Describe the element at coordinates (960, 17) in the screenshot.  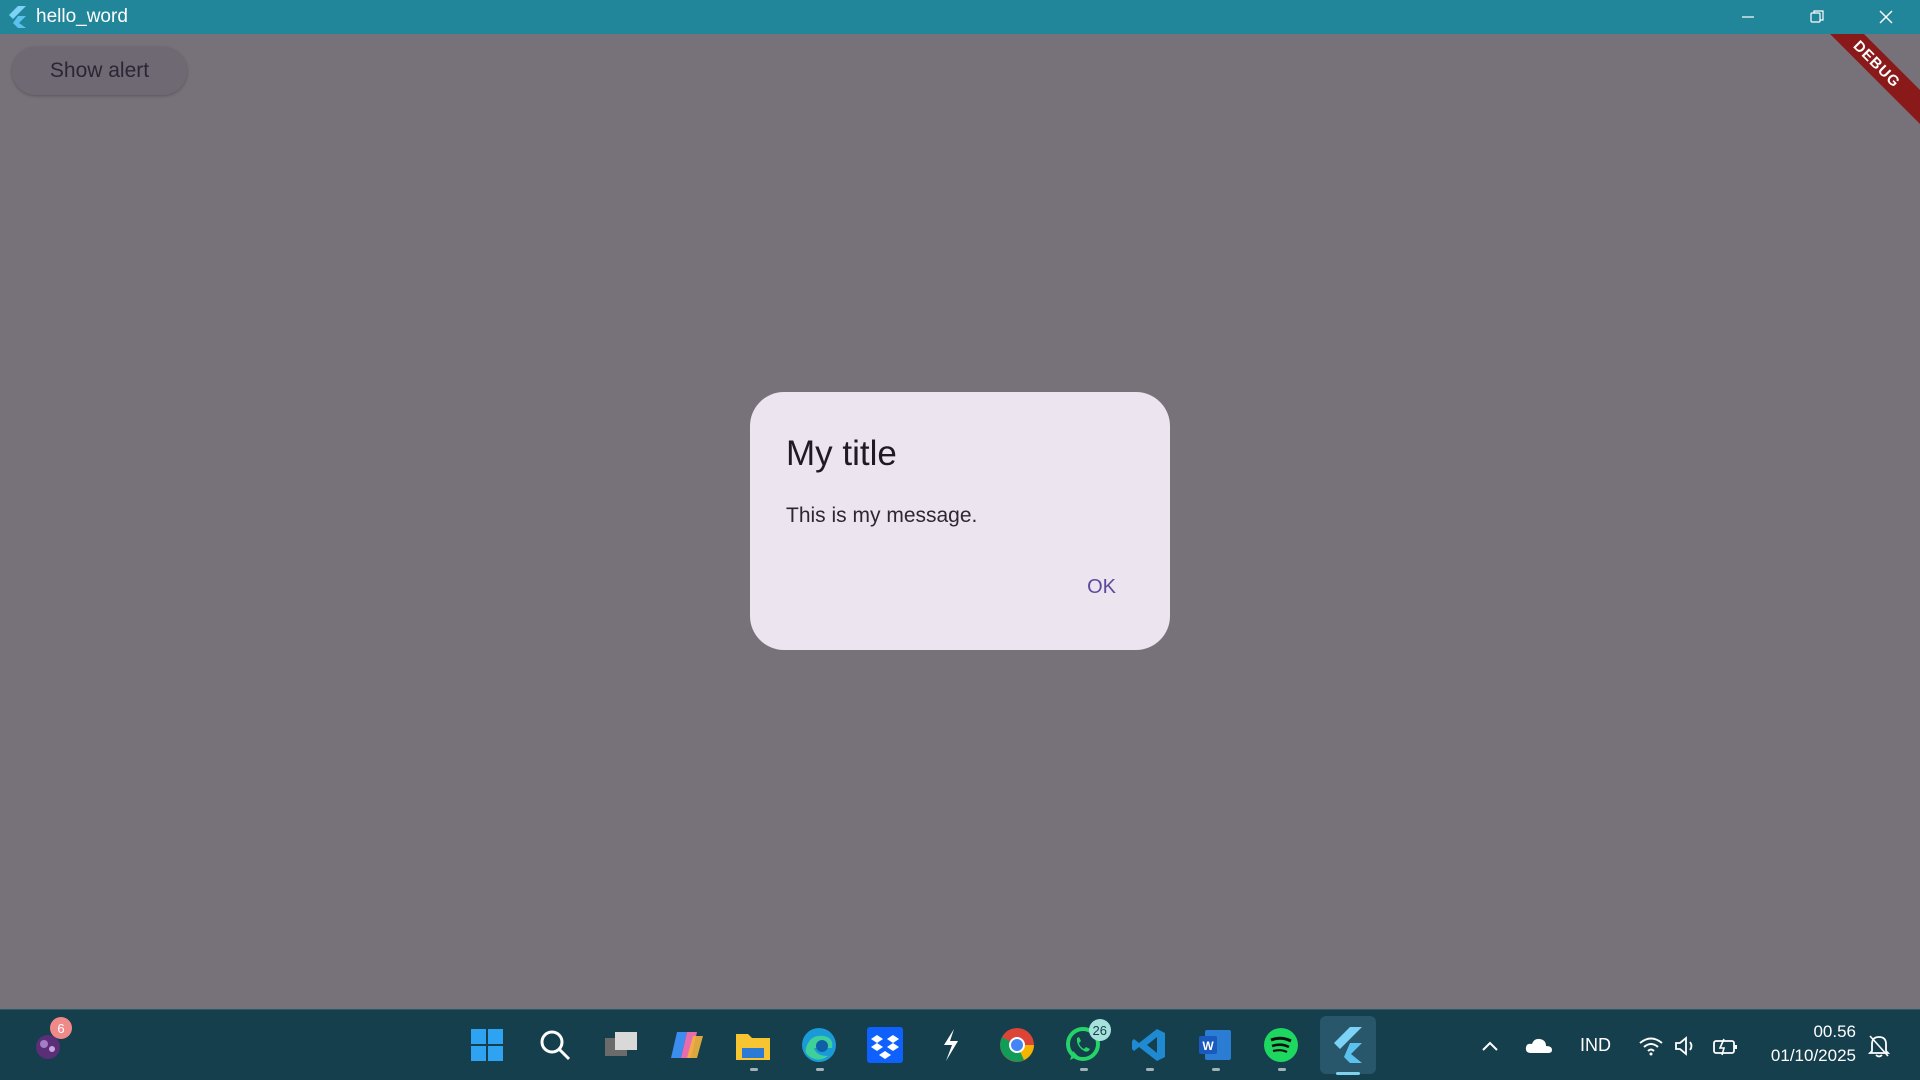
I see `window-titlebar: hello_word` at that location.